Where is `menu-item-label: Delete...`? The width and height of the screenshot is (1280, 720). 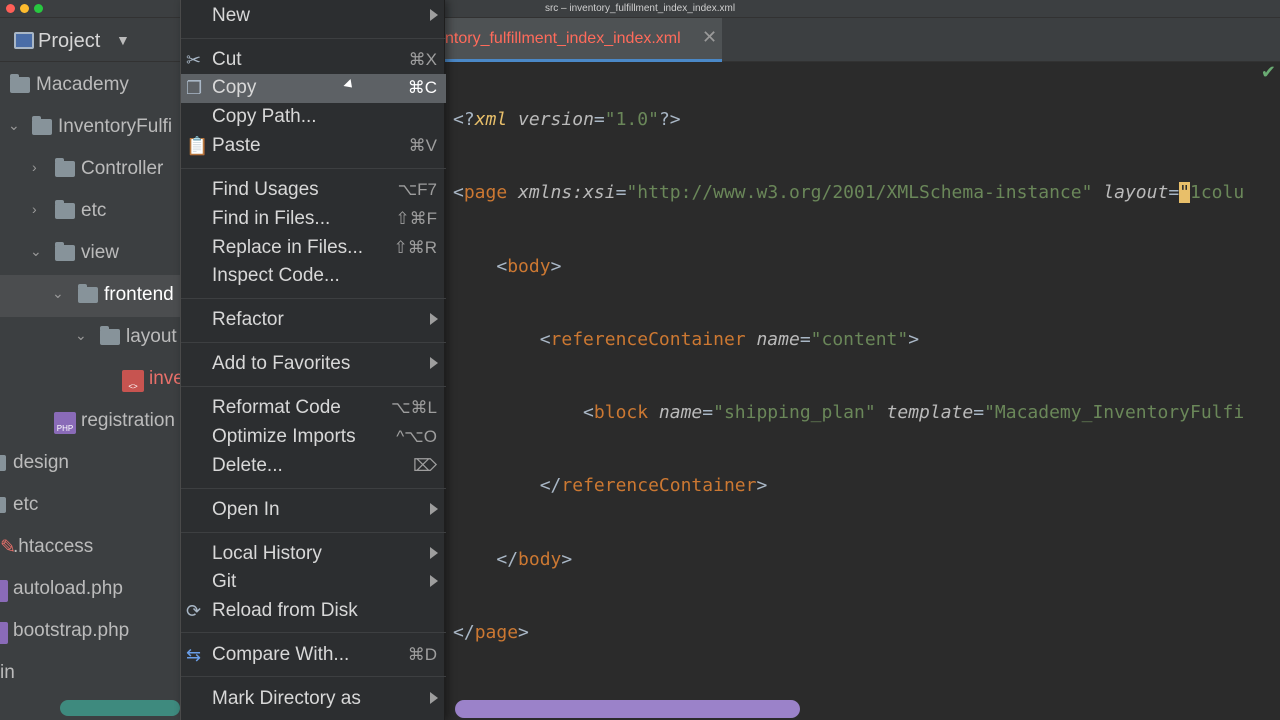 menu-item-label: Delete... is located at coordinates (247, 465).